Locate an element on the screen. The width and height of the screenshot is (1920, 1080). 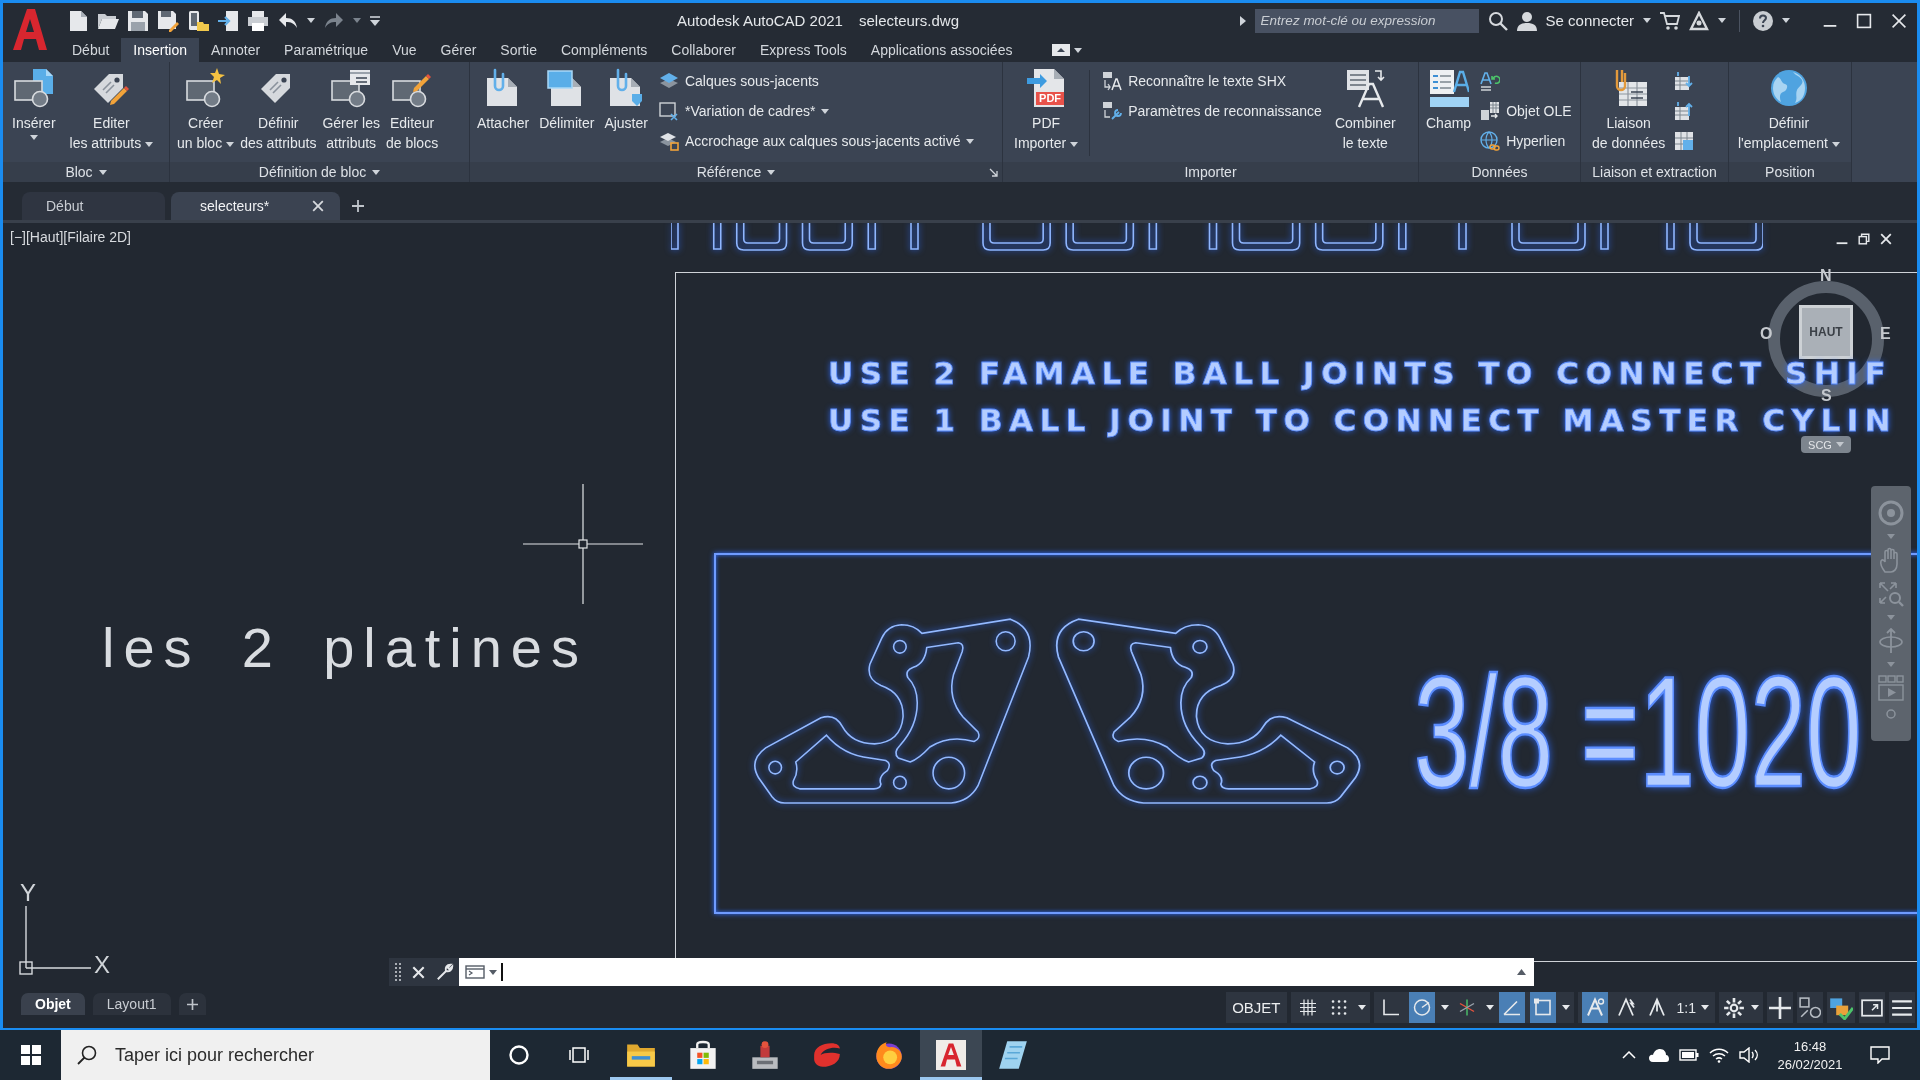
ribbon-tab: Collaborer is located at coordinates (703, 50).